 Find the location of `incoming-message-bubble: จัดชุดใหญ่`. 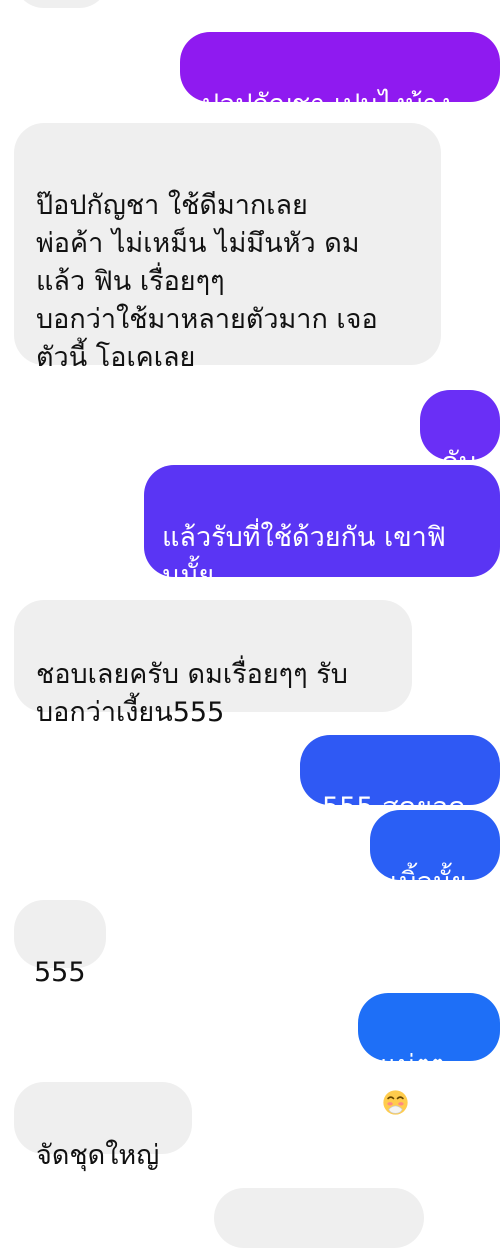

incoming-message-bubble: จัดชุดใหญ่ is located at coordinates (103, 1126).